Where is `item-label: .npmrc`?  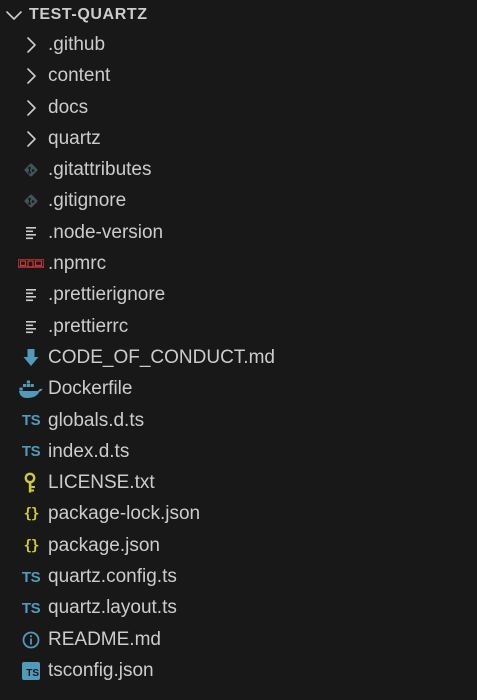
item-label: .npmrc is located at coordinates (77, 264).